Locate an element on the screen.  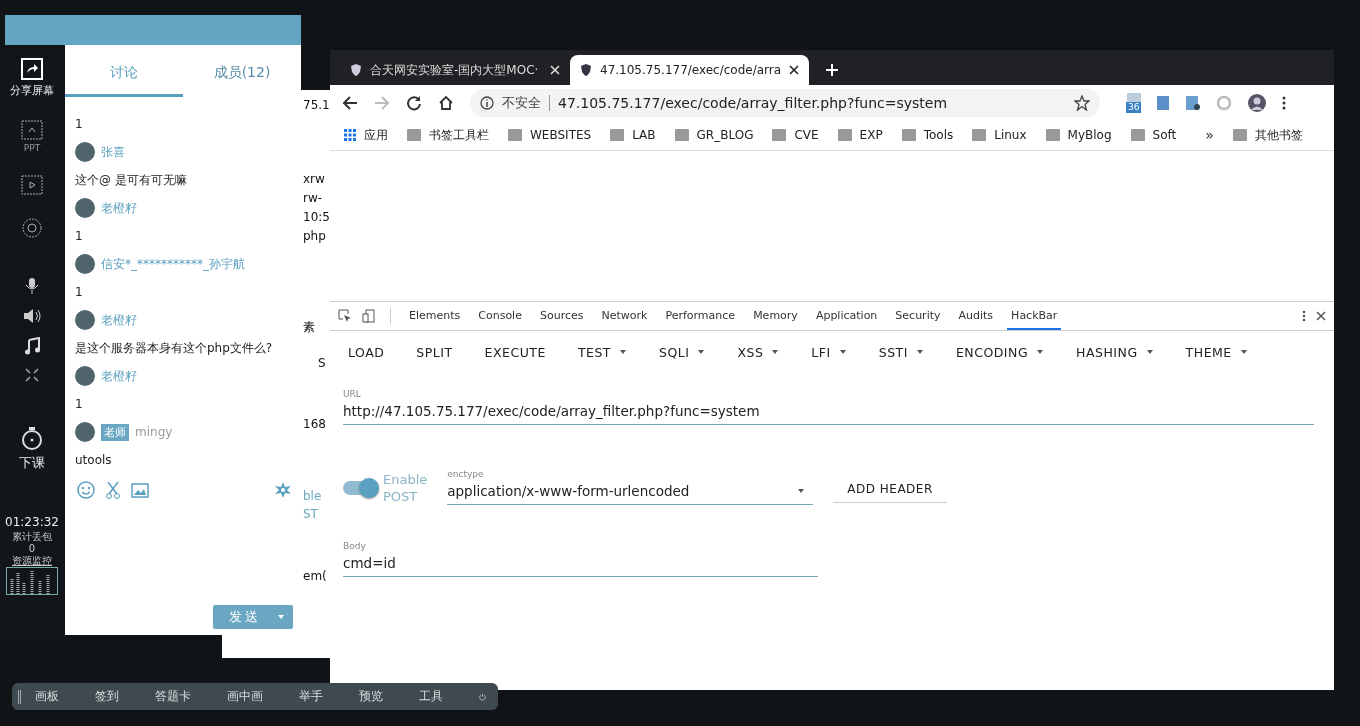
bookmark-item: LAB is located at coordinates (633, 135).